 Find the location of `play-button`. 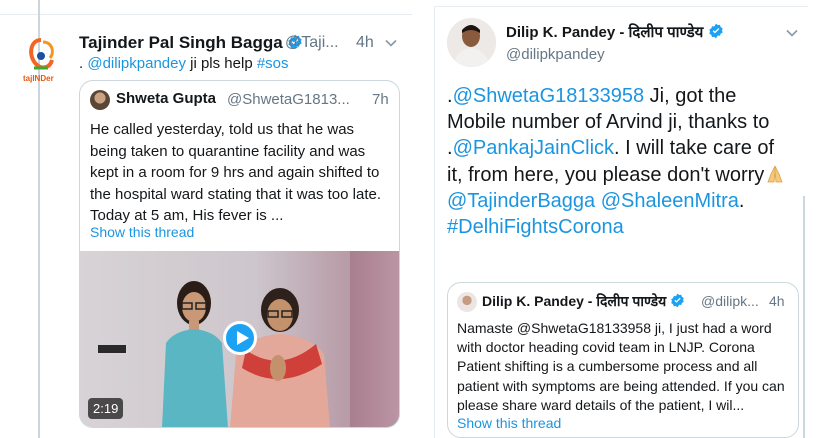

play-button is located at coordinates (240, 338).